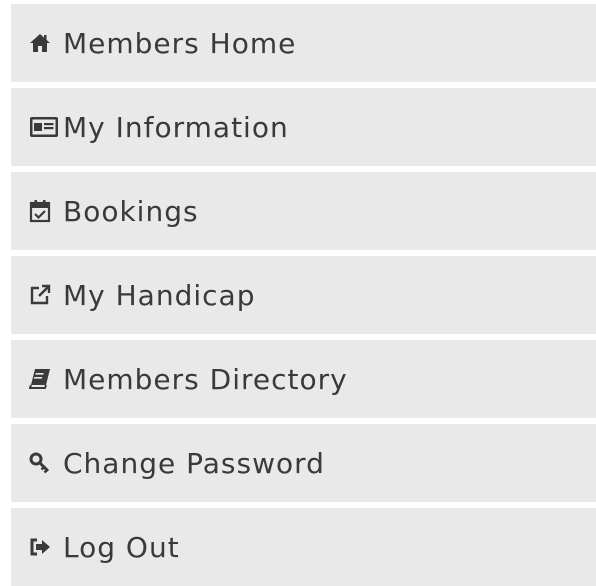 The image size is (596, 586). Describe the element at coordinates (176, 127) in the screenshot. I see `menu-item-label: My Information` at that location.